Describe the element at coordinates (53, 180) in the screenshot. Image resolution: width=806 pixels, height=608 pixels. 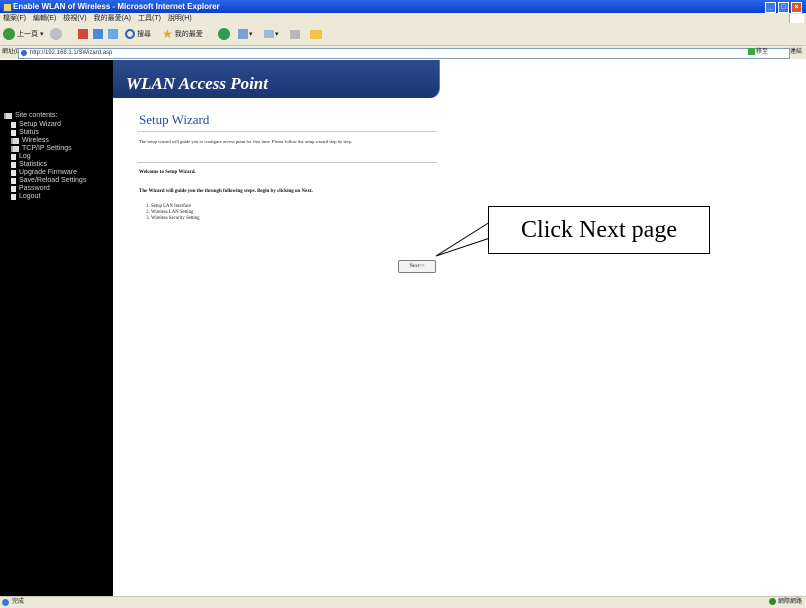
I see `sidebar-item-label: Save/Reload Settings` at that location.